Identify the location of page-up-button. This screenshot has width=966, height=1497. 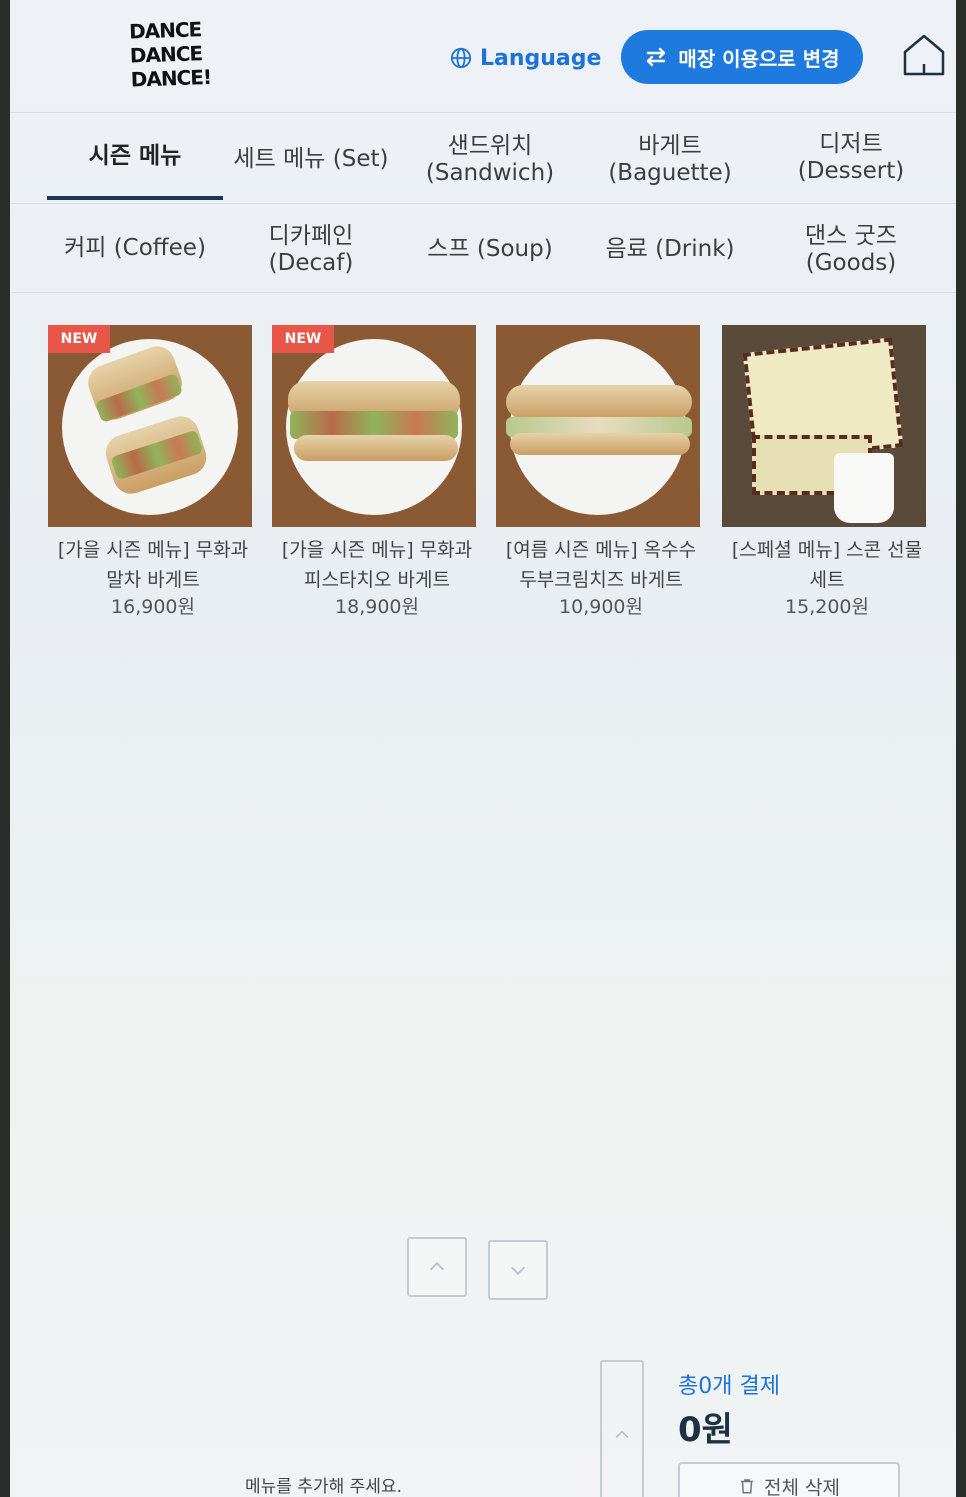
(437, 1267).